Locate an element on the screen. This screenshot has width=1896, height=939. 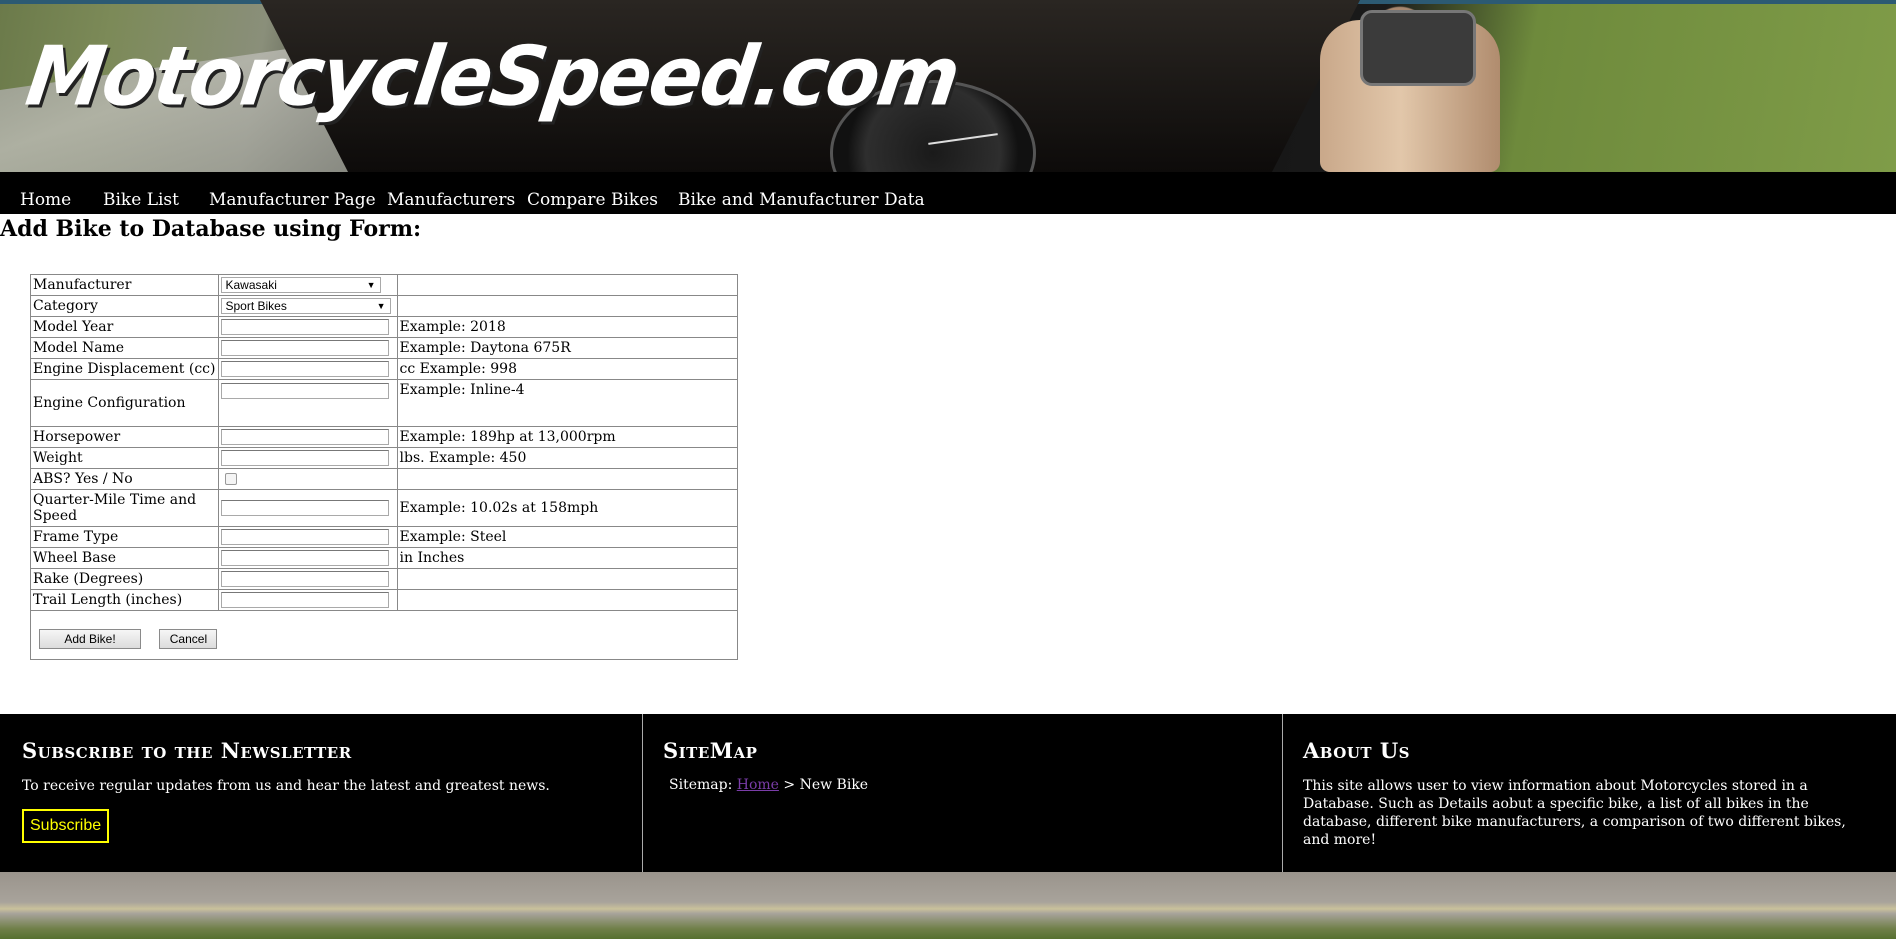
subscribe-button: Subscribe is located at coordinates (66, 826).